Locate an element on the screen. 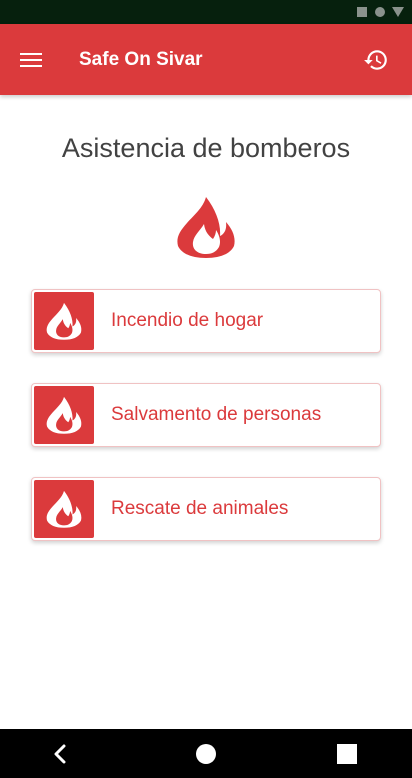 The image size is (412, 778). option-rescate-de-animales: Rescate de animales is located at coordinates (206, 509).